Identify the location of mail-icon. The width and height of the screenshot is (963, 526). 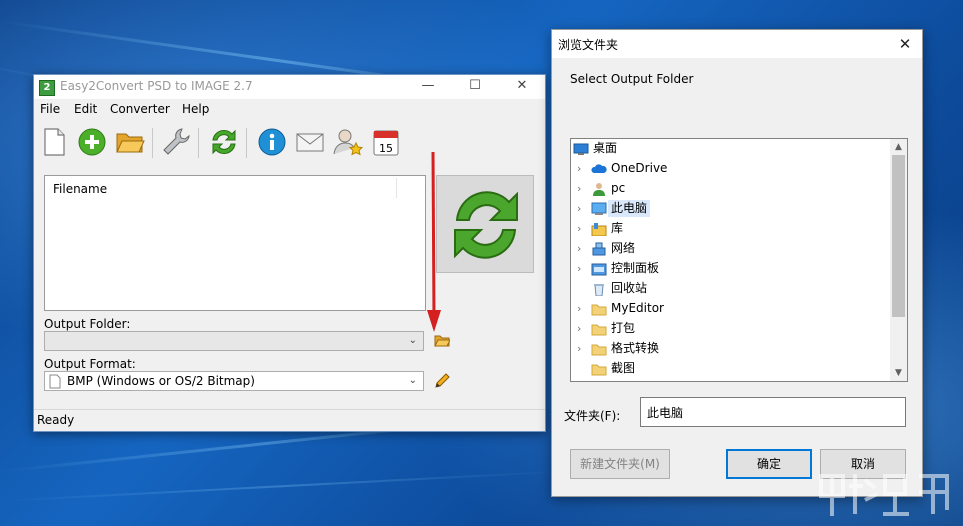
(310, 142).